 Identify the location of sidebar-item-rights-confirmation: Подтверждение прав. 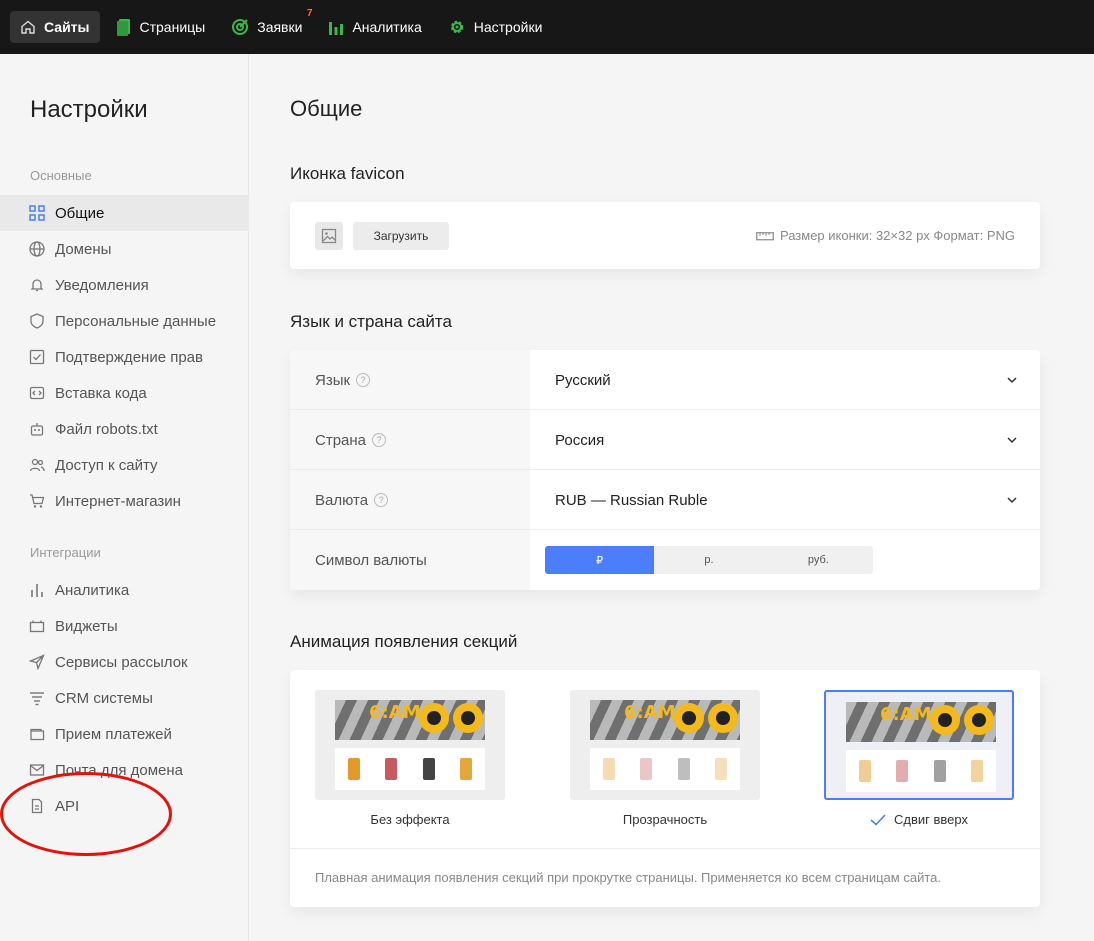
(124, 357).